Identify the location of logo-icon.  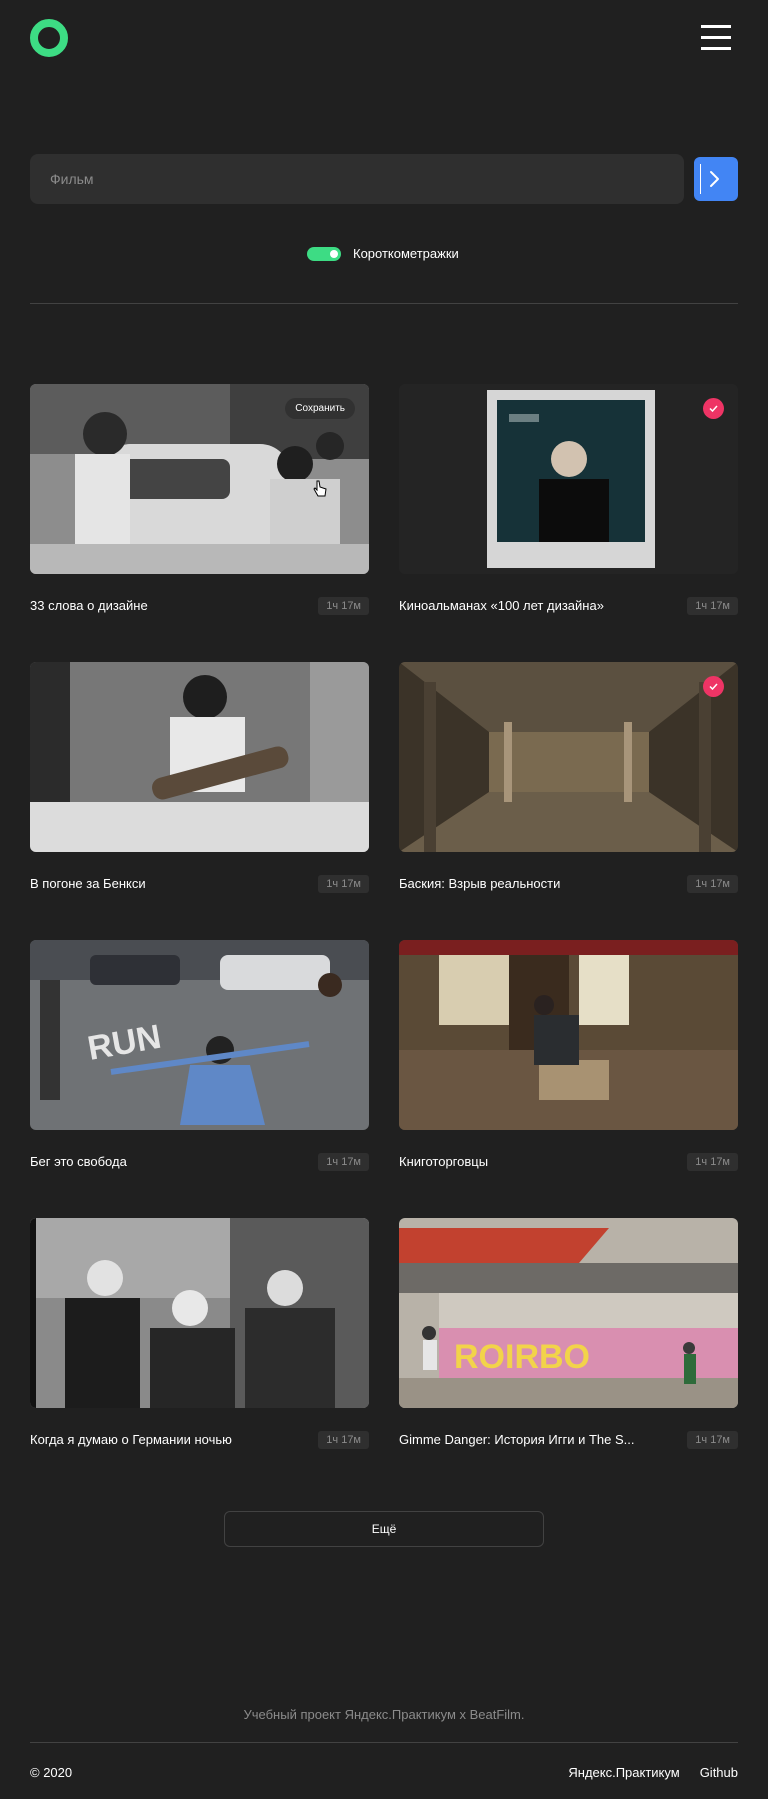
(49, 38).